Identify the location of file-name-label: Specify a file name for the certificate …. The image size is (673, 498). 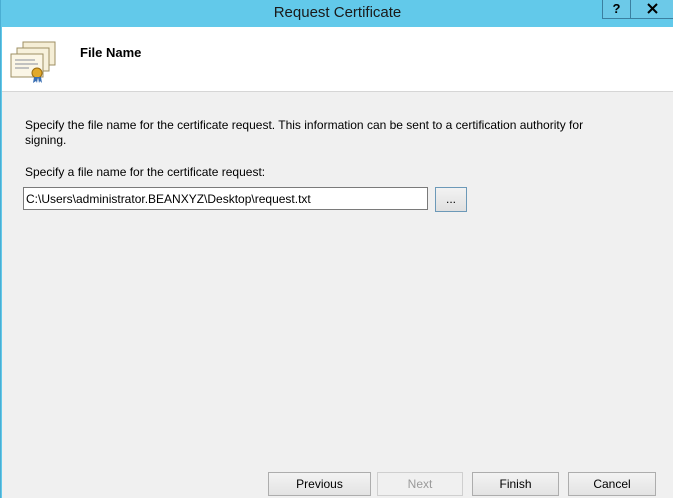
(145, 172).